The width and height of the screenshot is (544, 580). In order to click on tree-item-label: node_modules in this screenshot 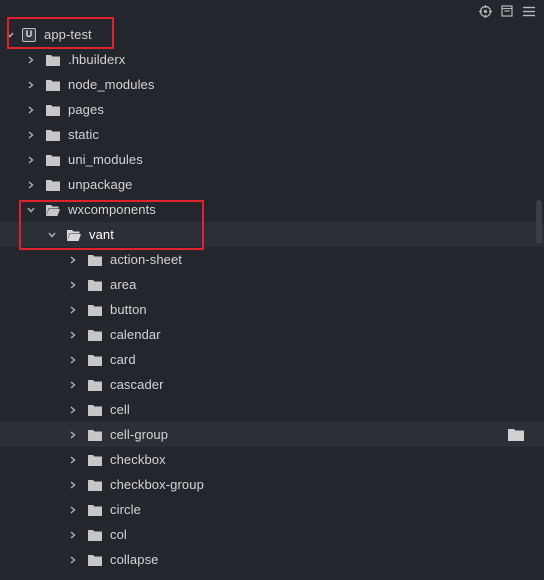, I will do `click(111, 84)`.